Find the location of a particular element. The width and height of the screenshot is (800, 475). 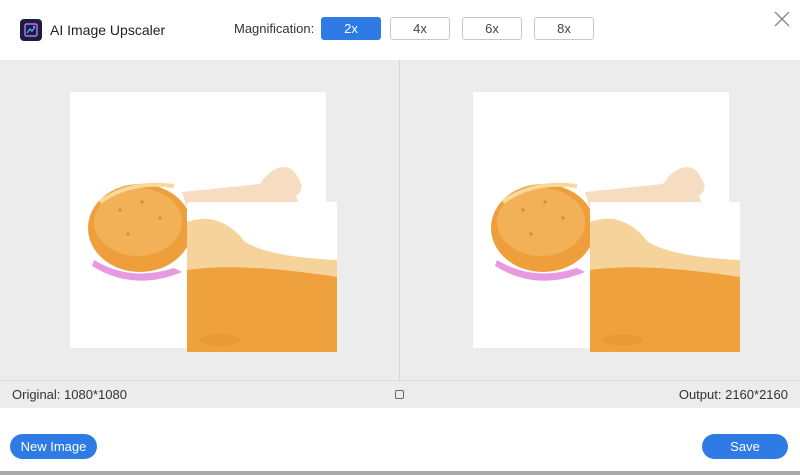

magnification-label: Magnification: is located at coordinates (274, 28).